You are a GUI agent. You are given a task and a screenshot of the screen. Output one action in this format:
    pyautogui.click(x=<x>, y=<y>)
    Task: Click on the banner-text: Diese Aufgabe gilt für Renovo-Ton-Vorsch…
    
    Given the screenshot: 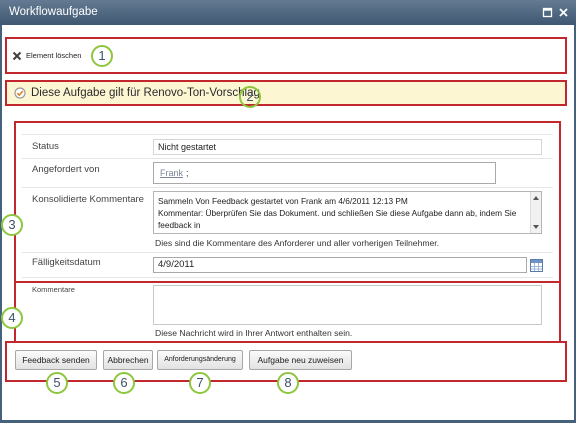 What is the action you would take?
    pyautogui.click(x=145, y=93)
    